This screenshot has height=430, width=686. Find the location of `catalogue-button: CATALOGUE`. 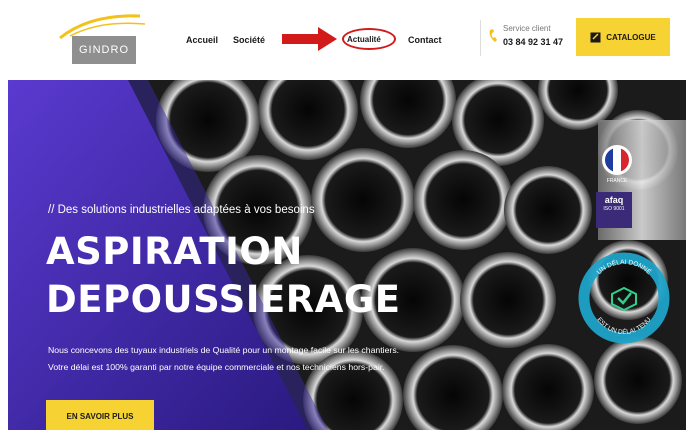

catalogue-button: CATALOGUE is located at coordinates (623, 37).